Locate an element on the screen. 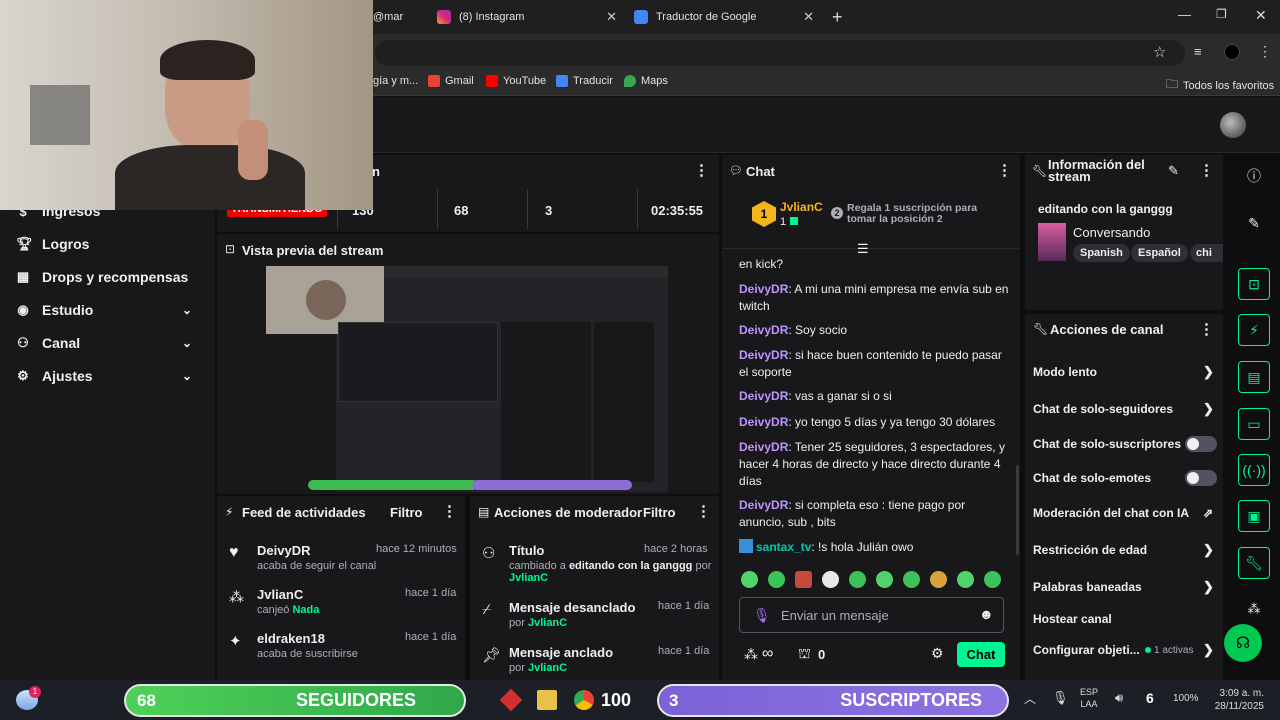 This screenshot has height=720, width=1280. chat-username: santax_tv is located at coordinates (783, 547).